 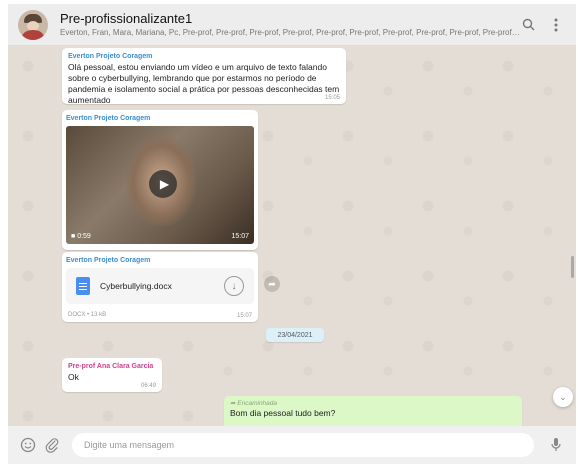 I want to click on sender-name: Pre-prof Ana Clara Garcia, so click(x=112, y=367).